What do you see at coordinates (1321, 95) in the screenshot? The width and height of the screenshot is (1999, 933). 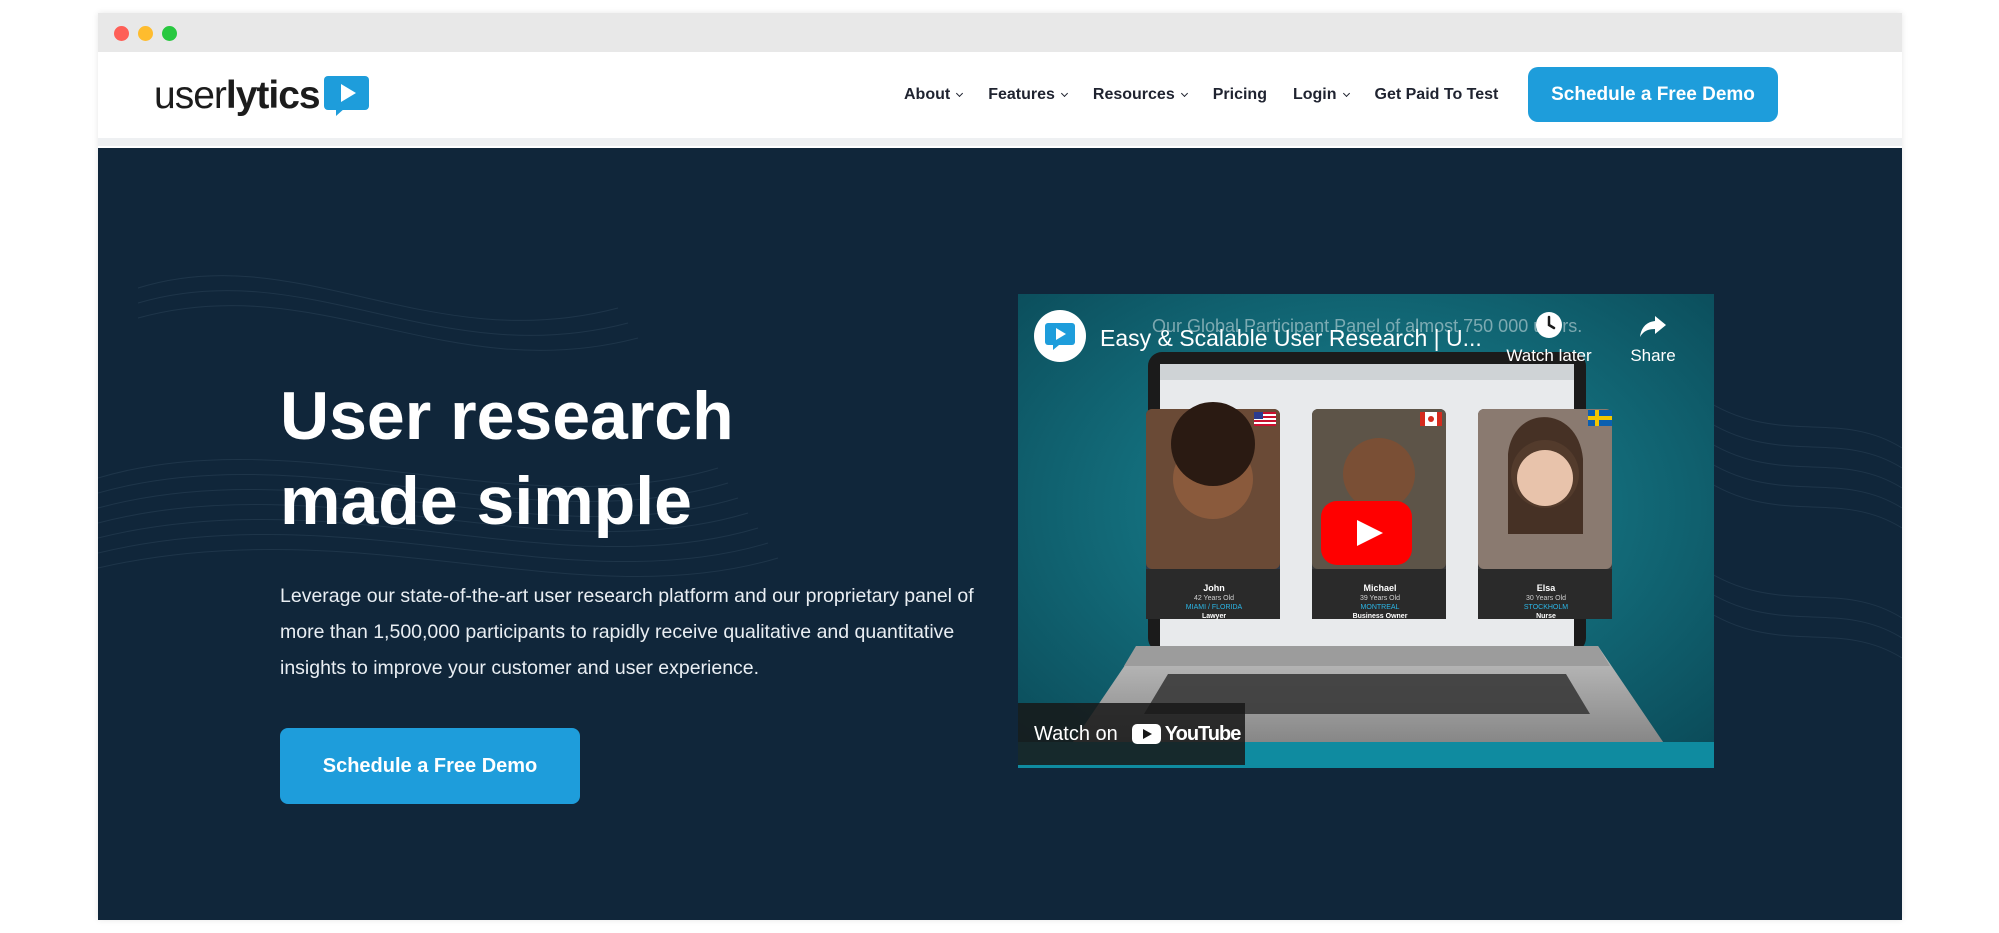 I see `nav-item-login: Login` at bounding box center [1321, 95].